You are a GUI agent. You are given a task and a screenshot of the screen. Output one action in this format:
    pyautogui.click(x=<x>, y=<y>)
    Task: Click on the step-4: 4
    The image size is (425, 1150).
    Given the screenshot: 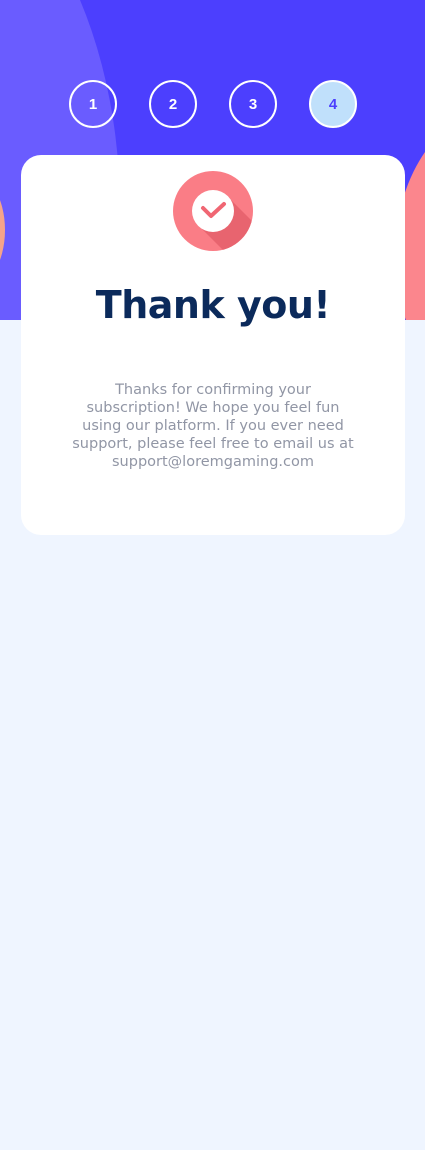 What is the action you would take?
    pyautogui.click(x=333, y=104)
    